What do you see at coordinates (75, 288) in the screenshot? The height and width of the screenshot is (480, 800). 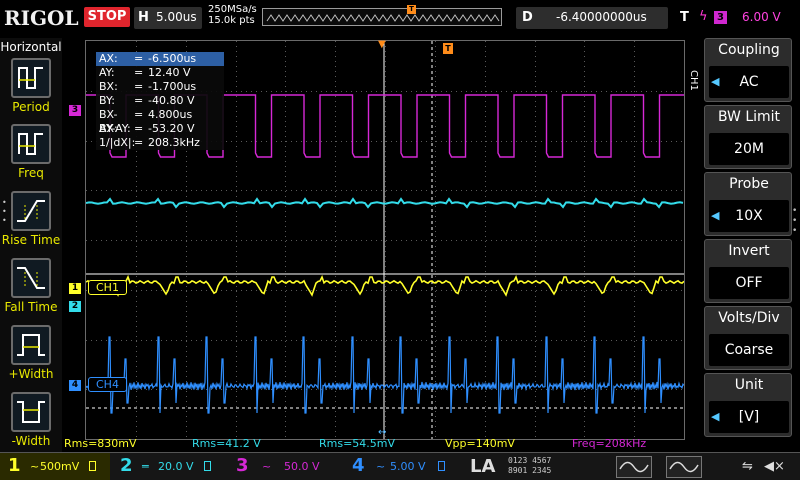 I see `channel-1-offset-marker: 1` at bounding box center [75, 288].